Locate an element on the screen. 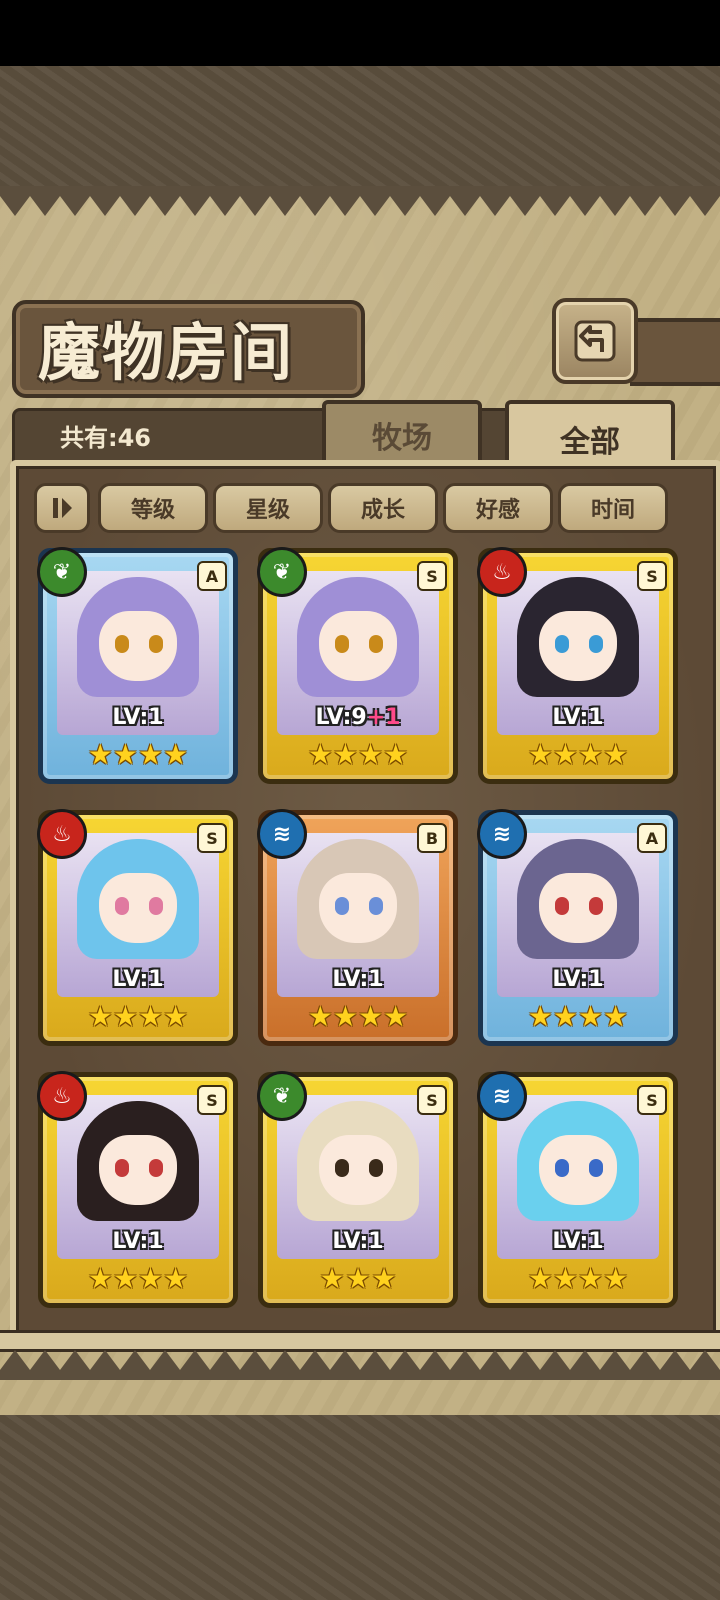 Image resolution: width=720 pixels, height=1600 pixels. sort-affection-button: 好感 is located at coordinates (498, 508).